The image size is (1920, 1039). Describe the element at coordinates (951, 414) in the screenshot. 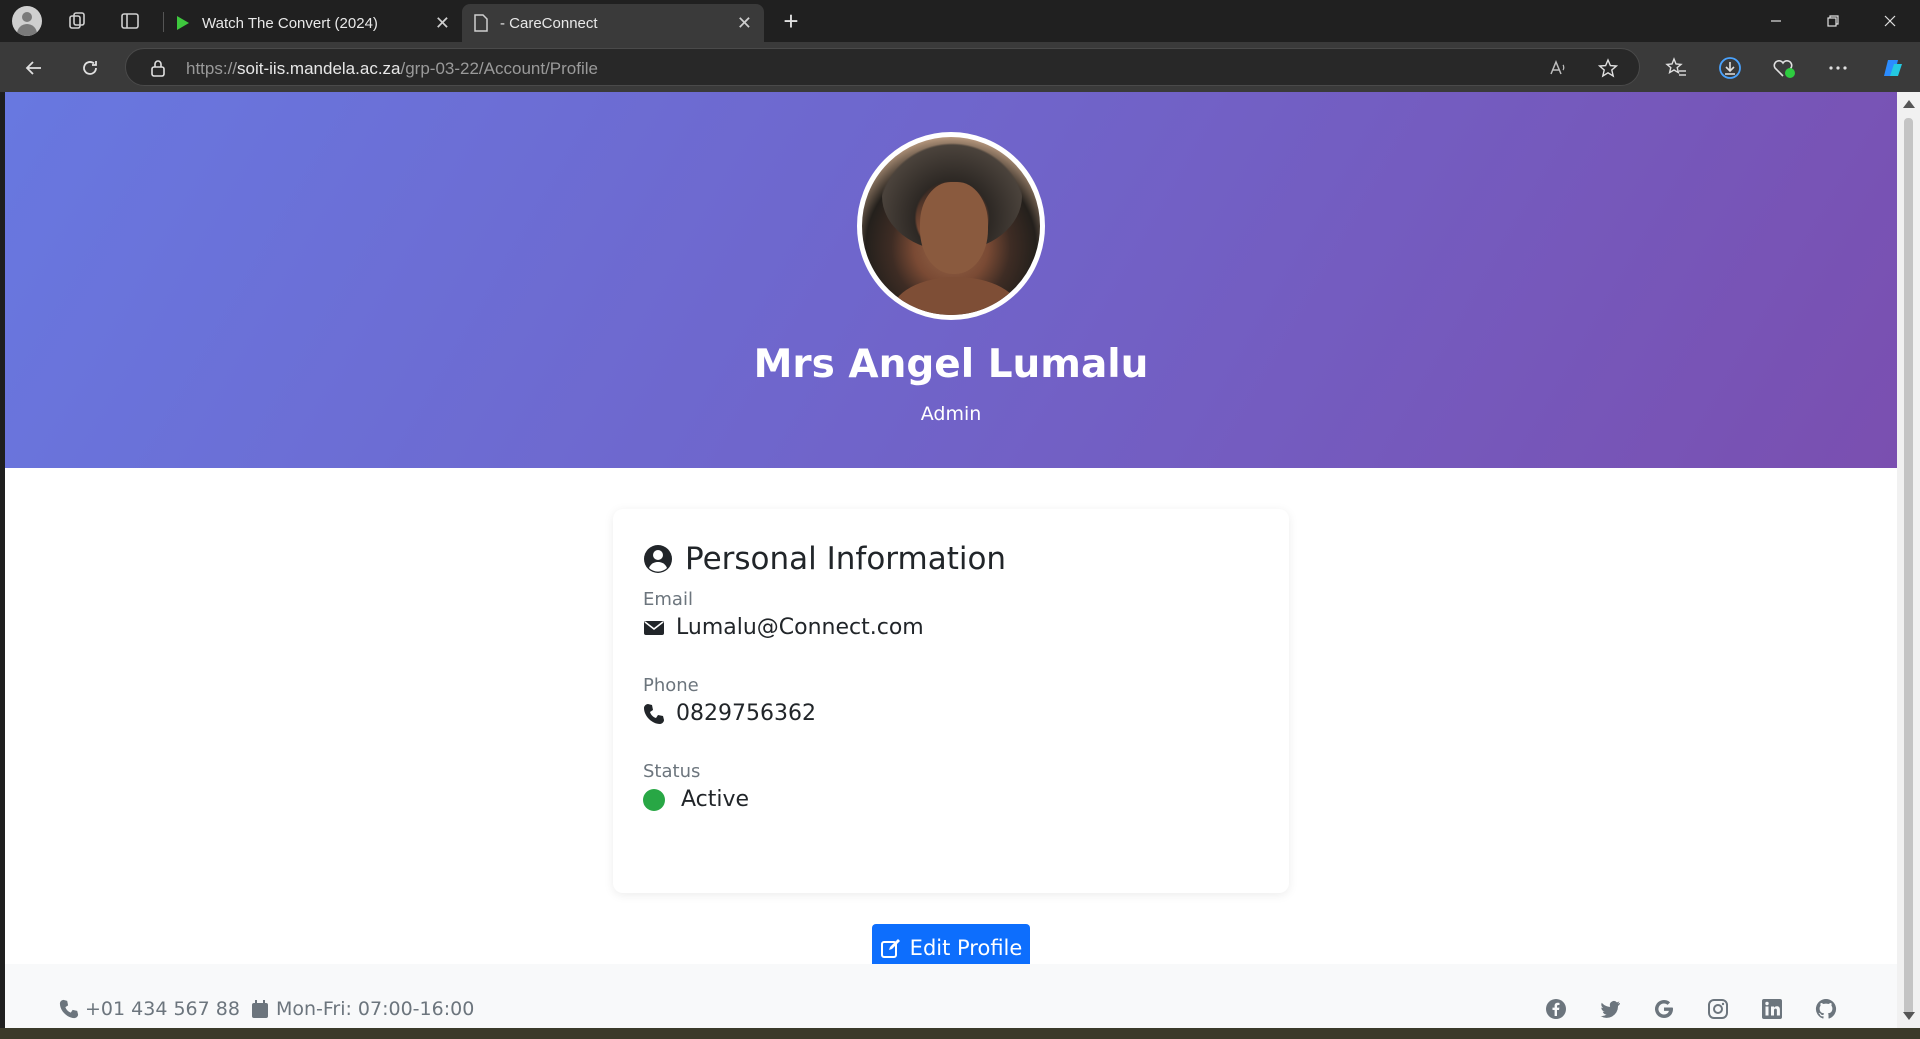

I see `profile-role: Admin` at that location.